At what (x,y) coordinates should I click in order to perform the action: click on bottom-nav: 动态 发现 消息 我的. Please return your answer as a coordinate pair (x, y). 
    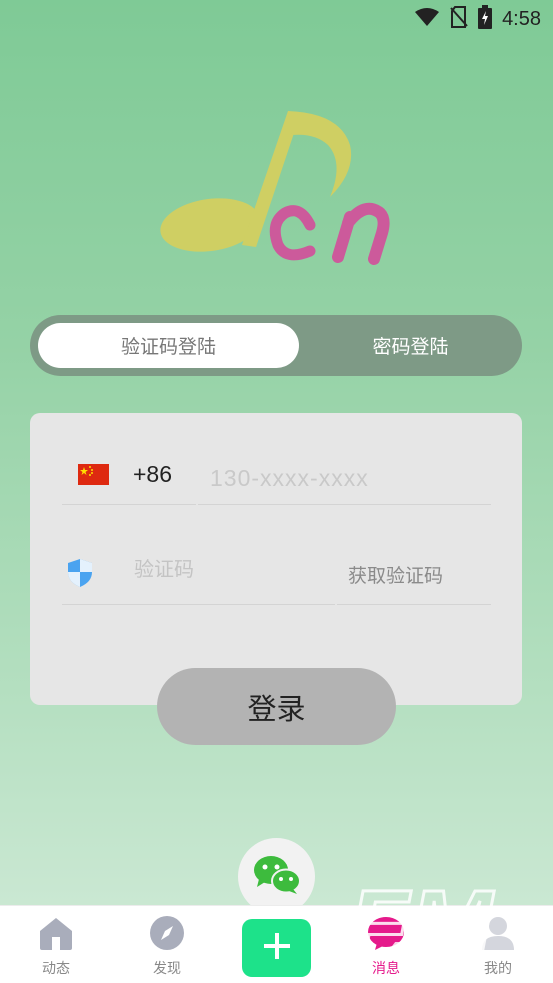
    Looking at the image, I should click on (276, 944).